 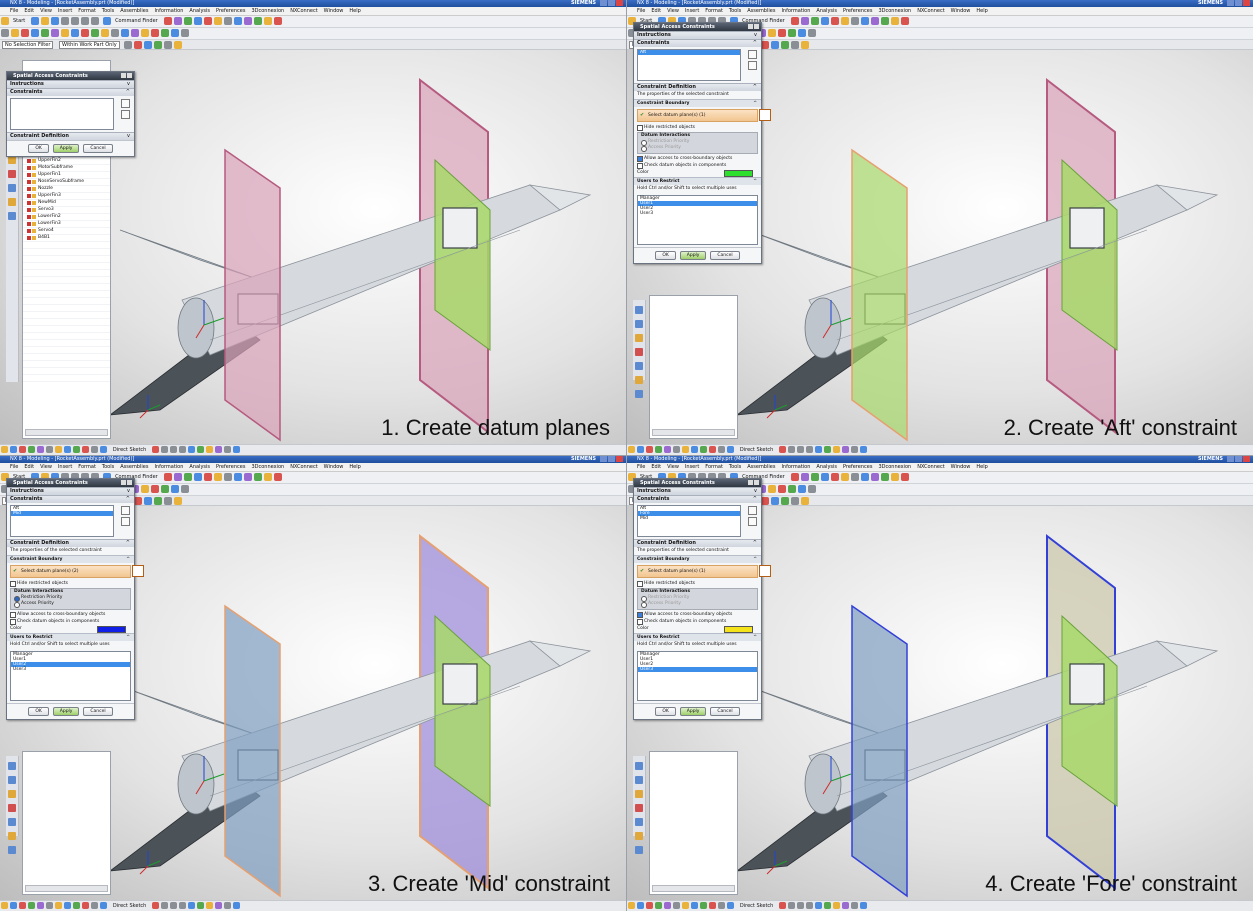 I want to click on constraints-list: Aft Mid, so click(x=62, y=521).